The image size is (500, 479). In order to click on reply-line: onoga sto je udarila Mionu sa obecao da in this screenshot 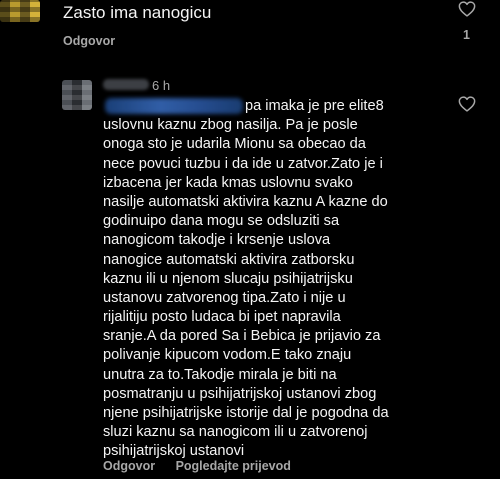, I will do `click(234, 144)`.